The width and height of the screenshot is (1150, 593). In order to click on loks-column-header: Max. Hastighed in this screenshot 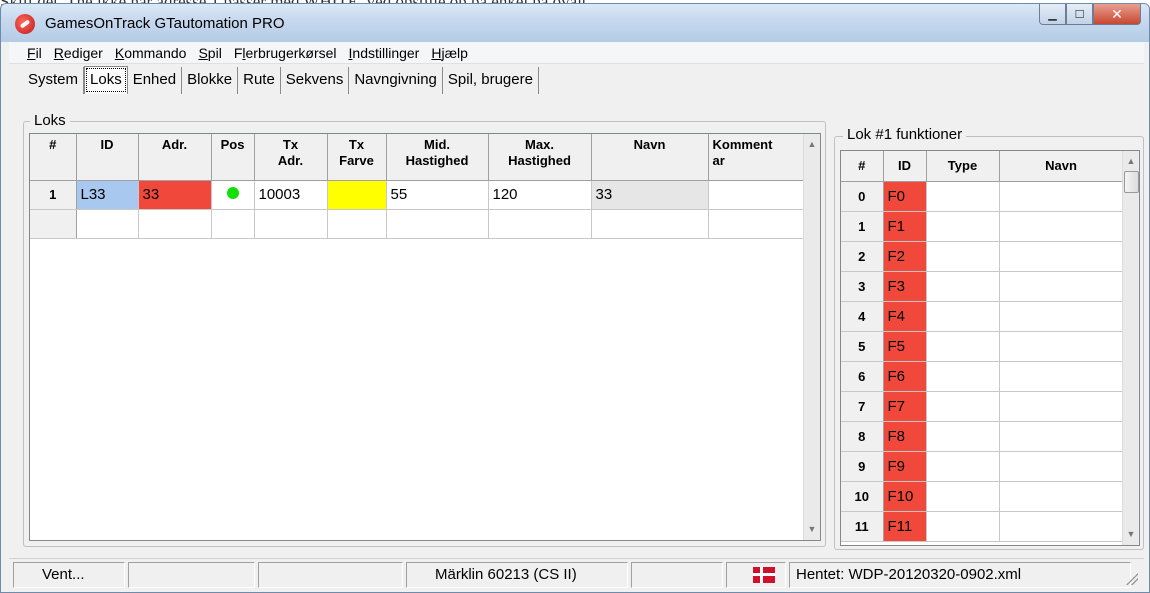, I will do `click(540, 157)`.